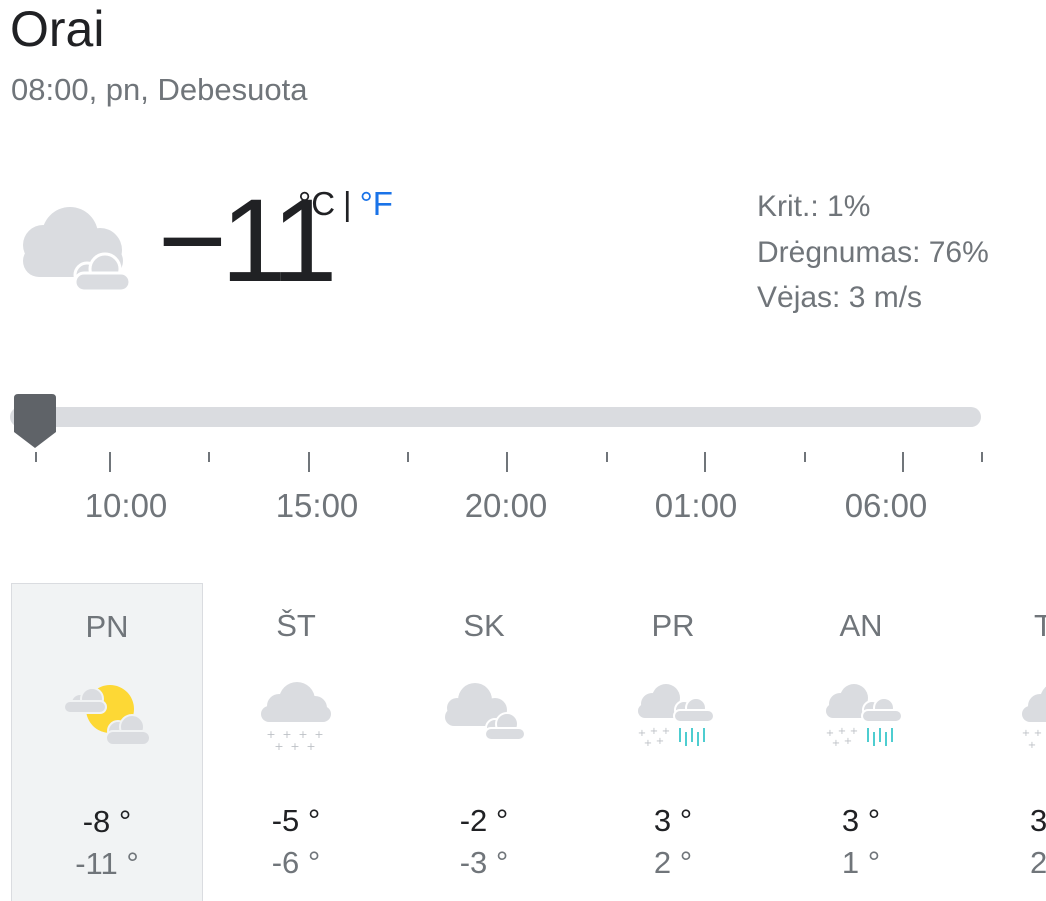 The height and width of the screenshot is (901, 1046). Describe the element at coordinates (317, 505) in the screenshot. I see `time-label: 15:00` at that location.